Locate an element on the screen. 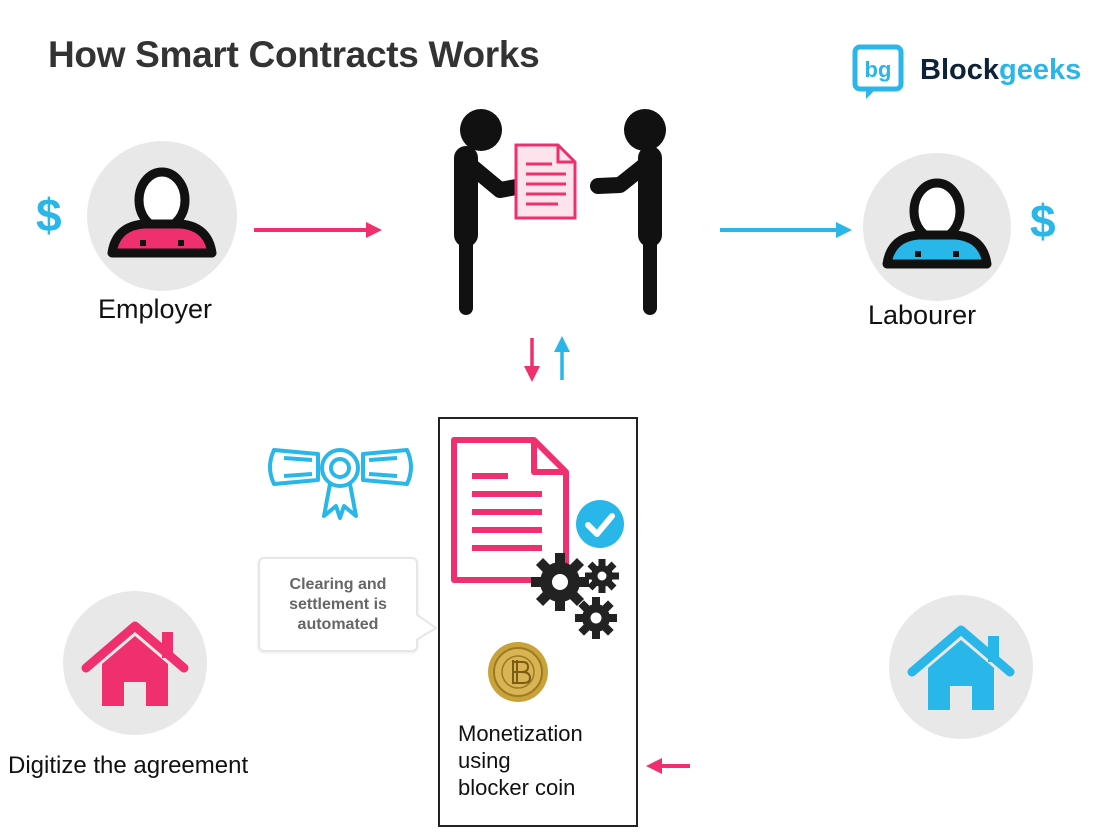  blockgeeks-logo-icon: bg is located at coordinates (878, 71).